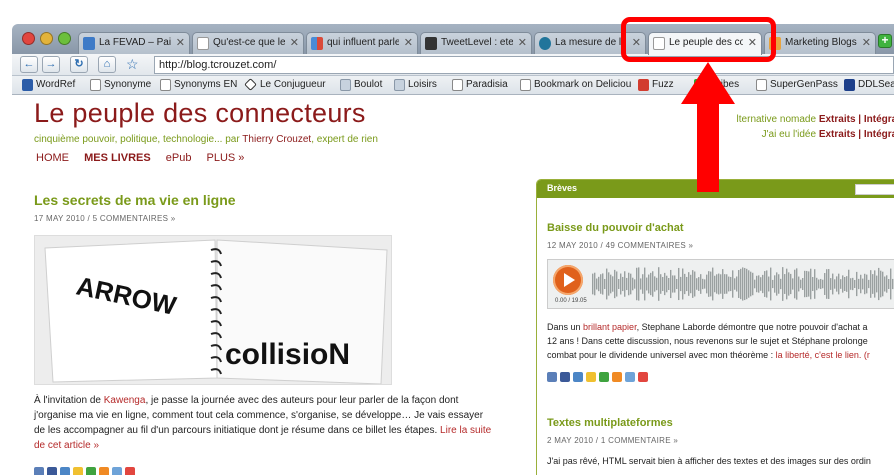 This screenshot has height=475, width=894. What do you see at coordinates (46, 38) in the screenshot?
I see `minimize-window-icon` at bounding box center [46, 38].